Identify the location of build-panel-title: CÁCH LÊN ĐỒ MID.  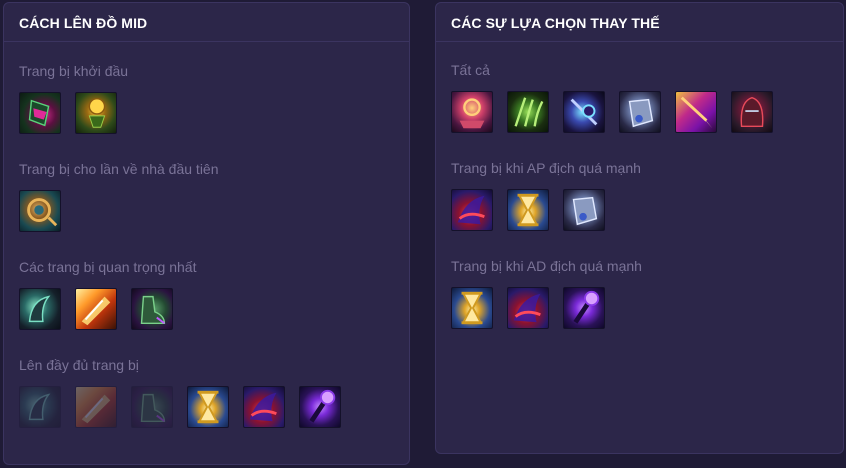
(206, 22).